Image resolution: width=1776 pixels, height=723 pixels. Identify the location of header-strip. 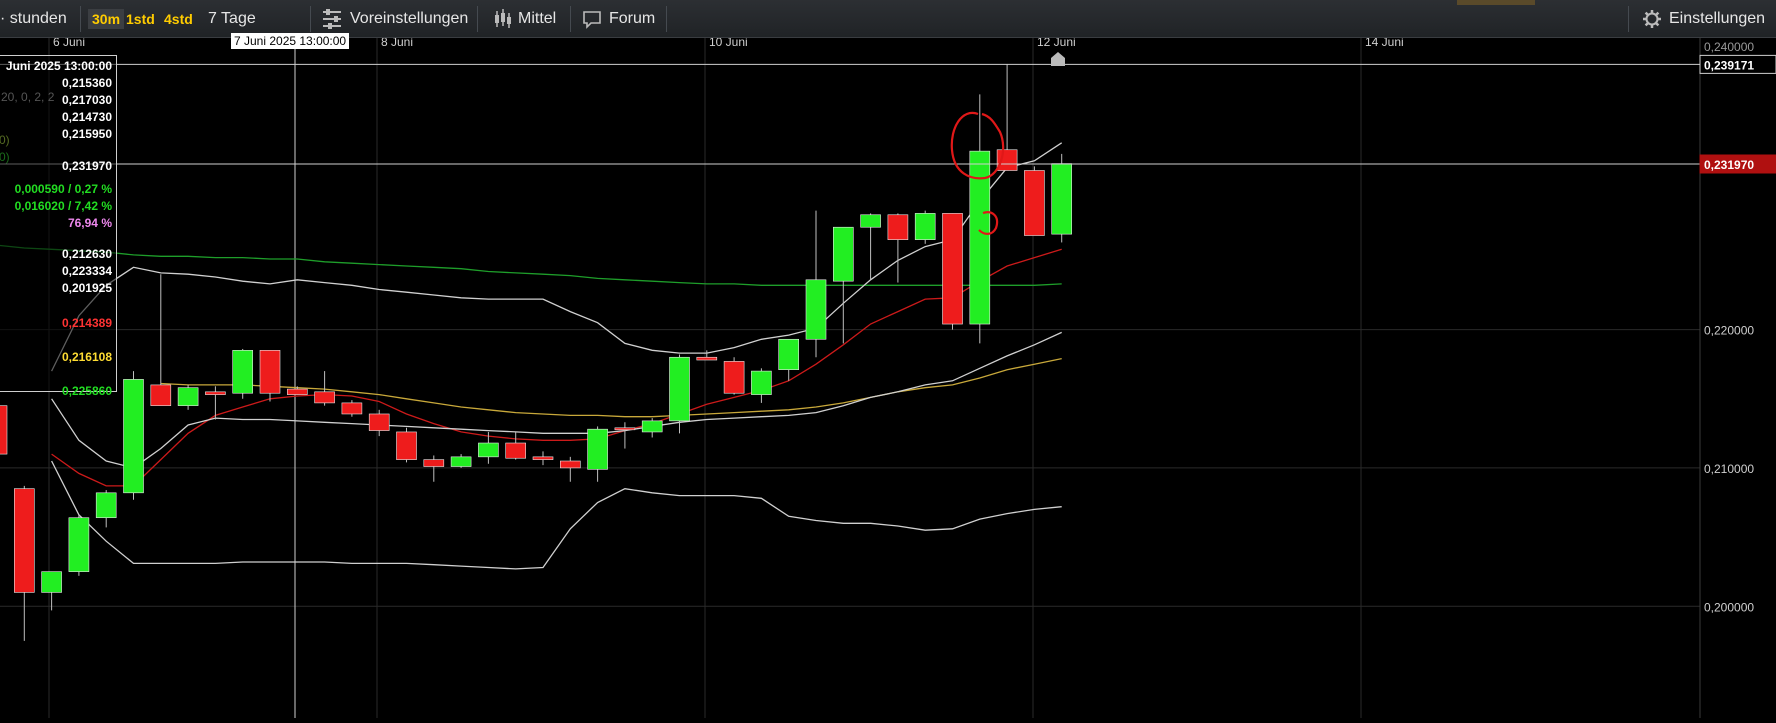
(1496, 2).